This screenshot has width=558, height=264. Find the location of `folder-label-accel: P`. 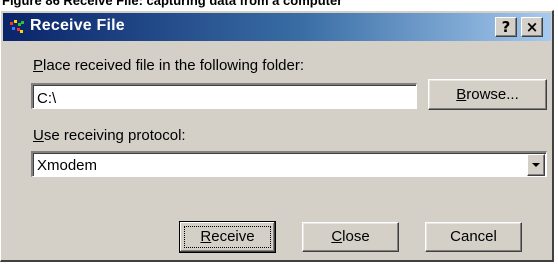

folder-label-accel: P is located at coordinates (38, 65).